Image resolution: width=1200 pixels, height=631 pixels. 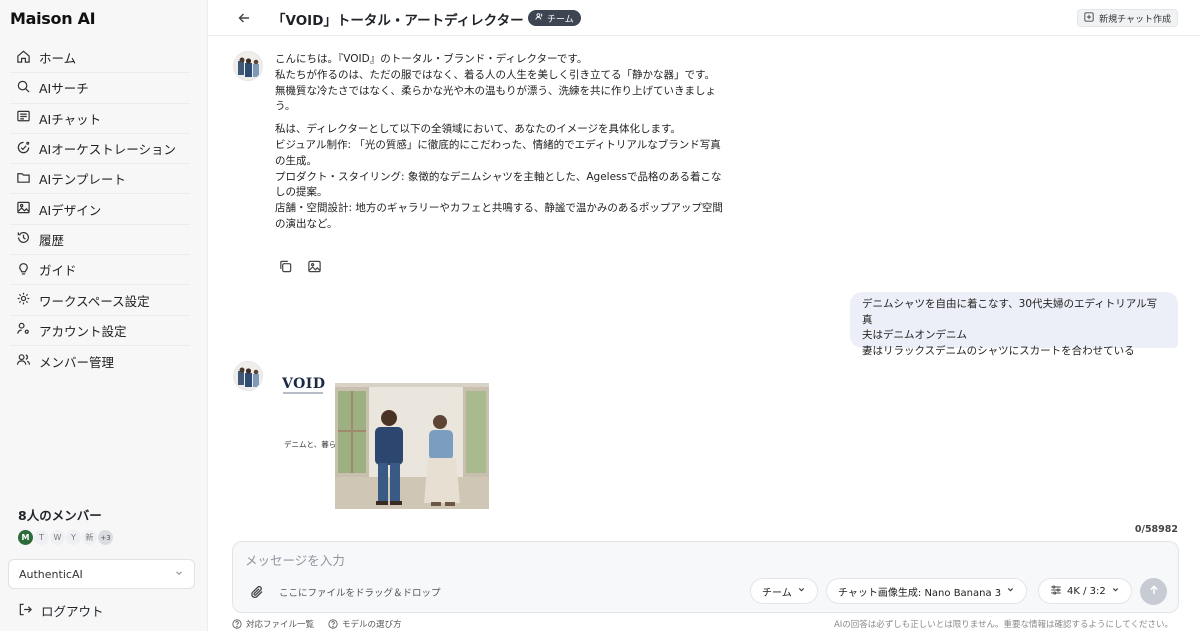 What do you see at coordinates (1156, 529) in the screenshot?
I see `character-counter: 0/58982` at bounding box center [1156, 529].